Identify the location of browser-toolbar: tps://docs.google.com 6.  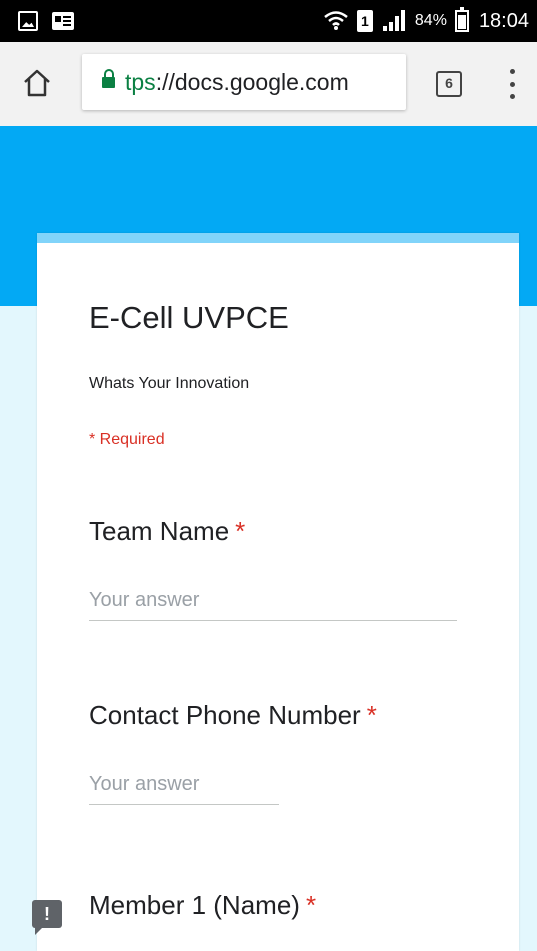
(268, 84).